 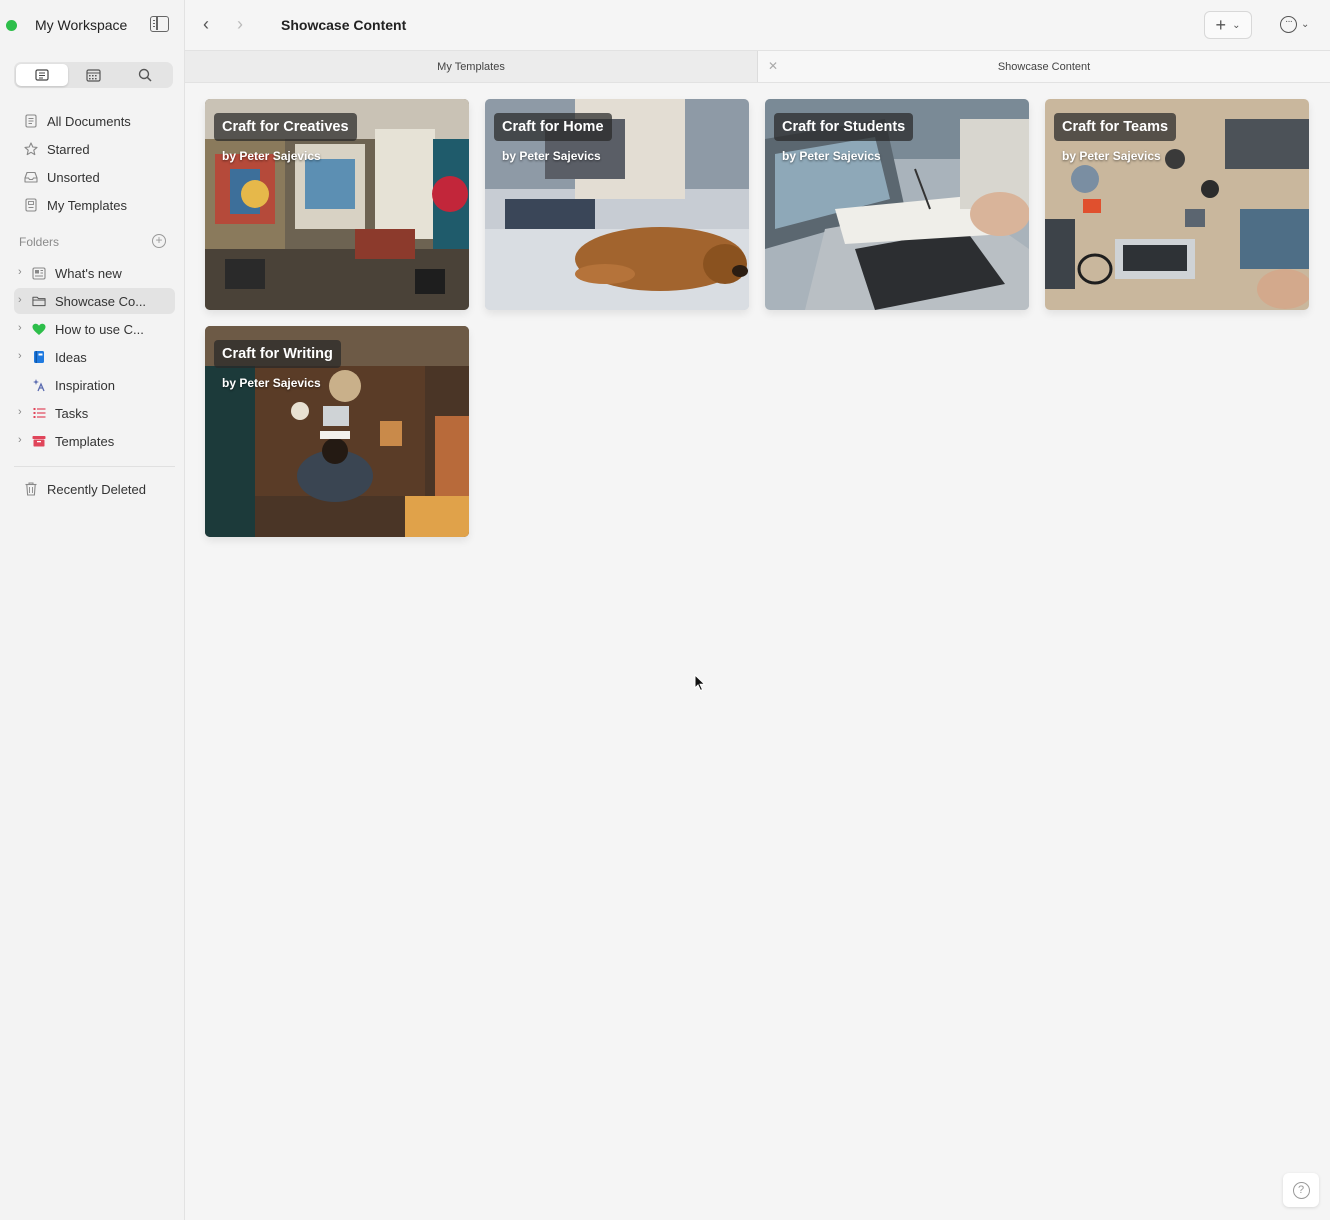 What do you see at coordinates (1115, 127) in the screenshot?
I see `card-title: Craft for Teams` at bounding box center [1115, 127].